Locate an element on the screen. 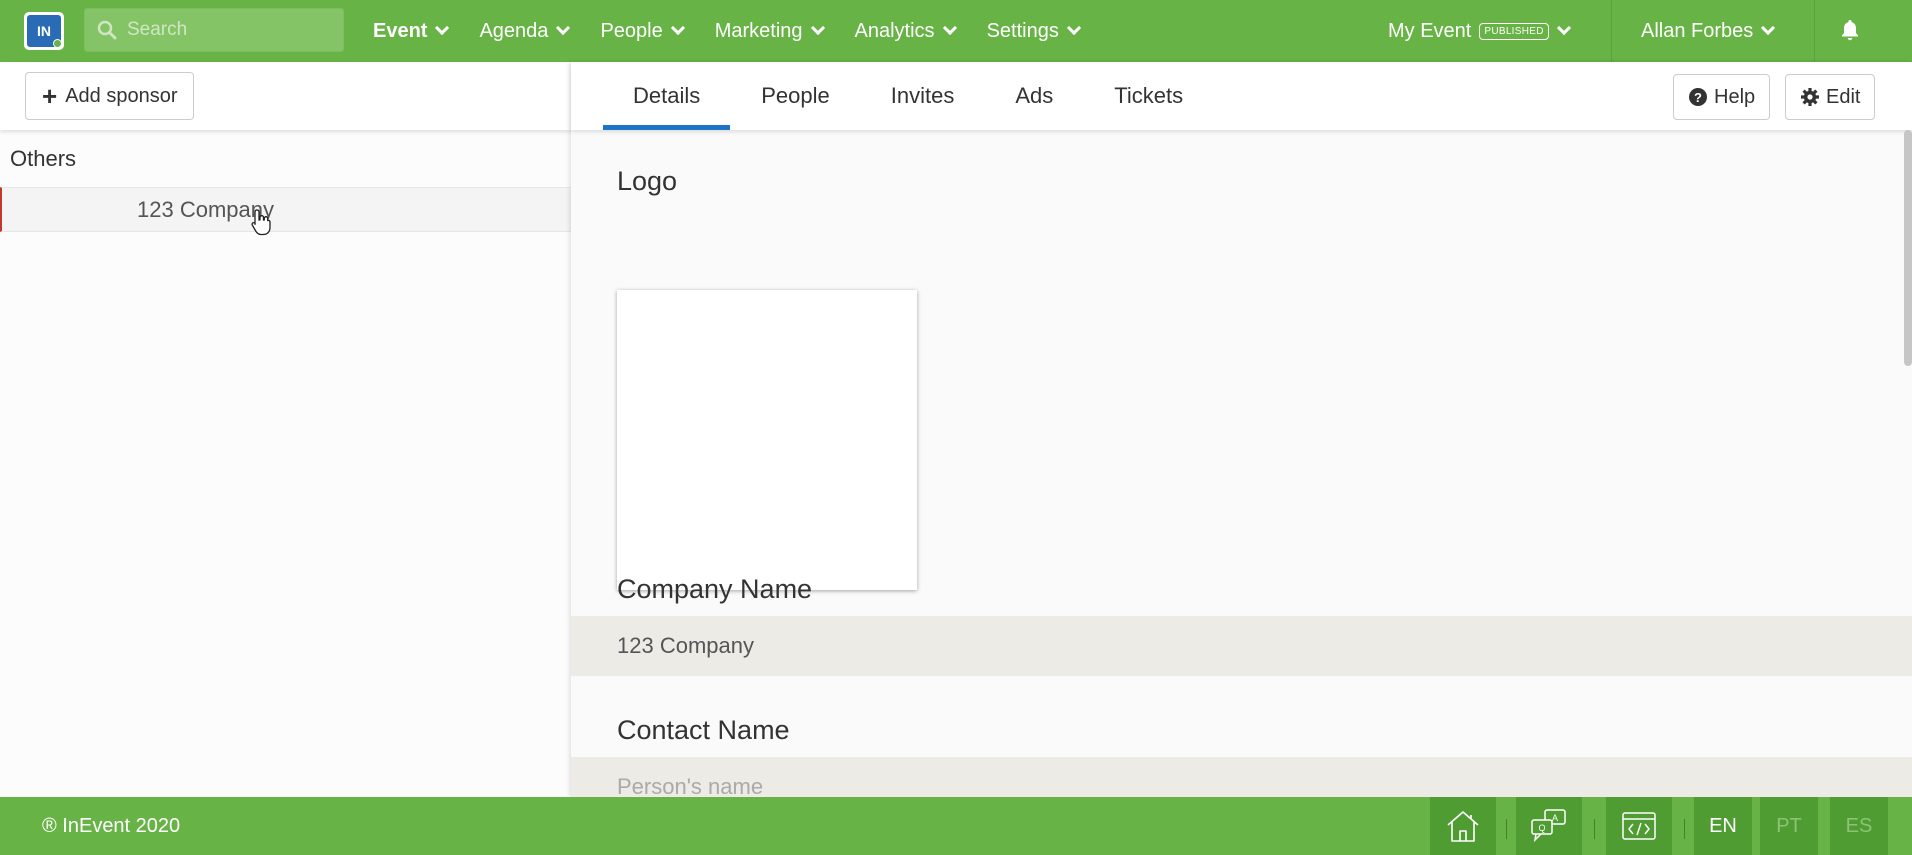  sponsor-list-header: + Add sponsor is located at coordinates (285, 96).